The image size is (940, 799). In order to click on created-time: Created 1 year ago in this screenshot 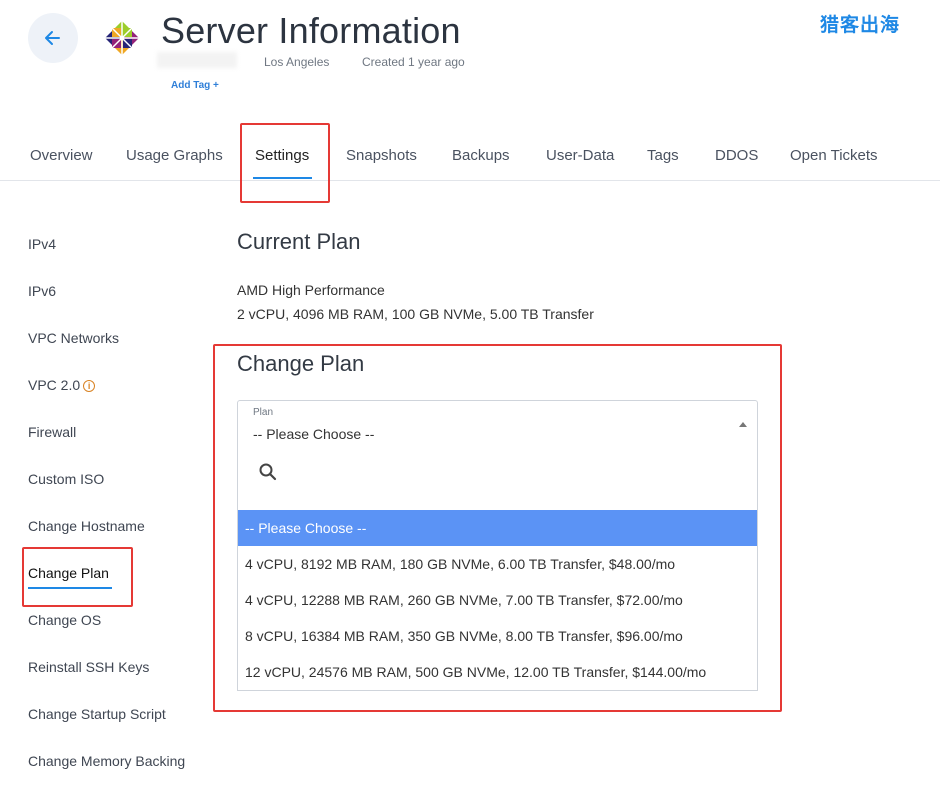, I will do `click(413, 62)`.